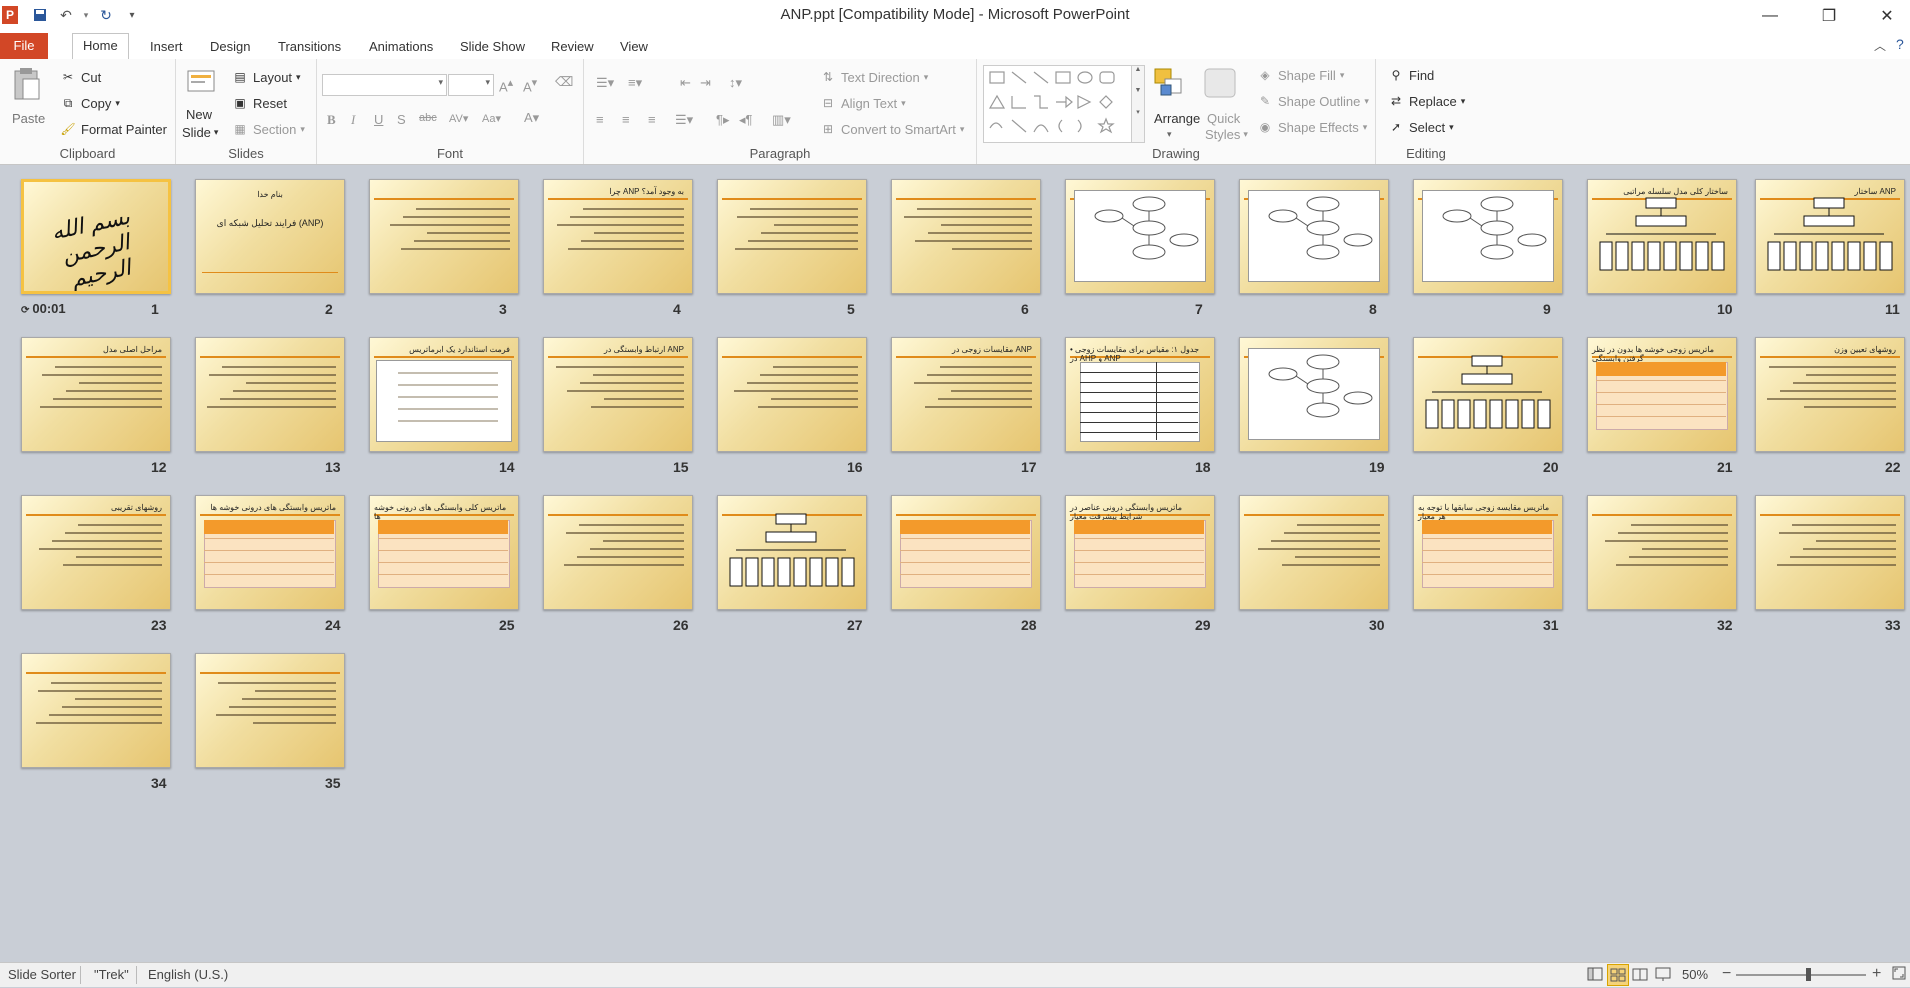 The width and height of the screenshot is (1910, 988). Describe the element at coordinates (618, 394) in the screenshot. I see `slide-thumbnail-15: ارتباط وابستگی در ANP` at that location.